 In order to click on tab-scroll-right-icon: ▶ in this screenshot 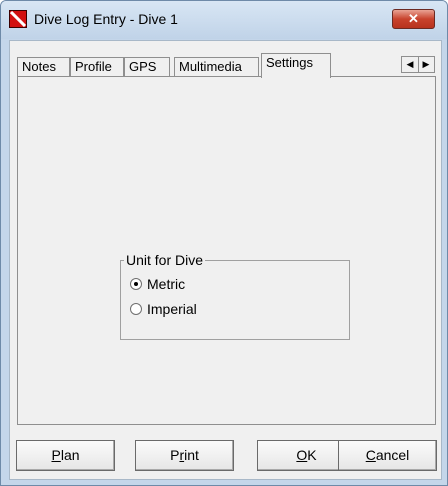, I will do `click(426, 64)`.